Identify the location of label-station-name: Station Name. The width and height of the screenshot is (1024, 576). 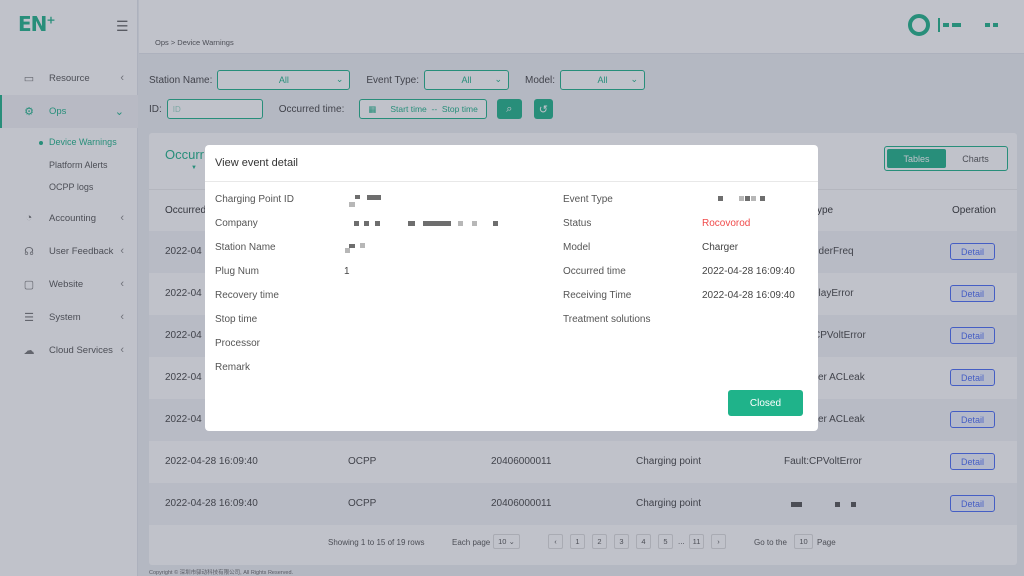
(245, 247).